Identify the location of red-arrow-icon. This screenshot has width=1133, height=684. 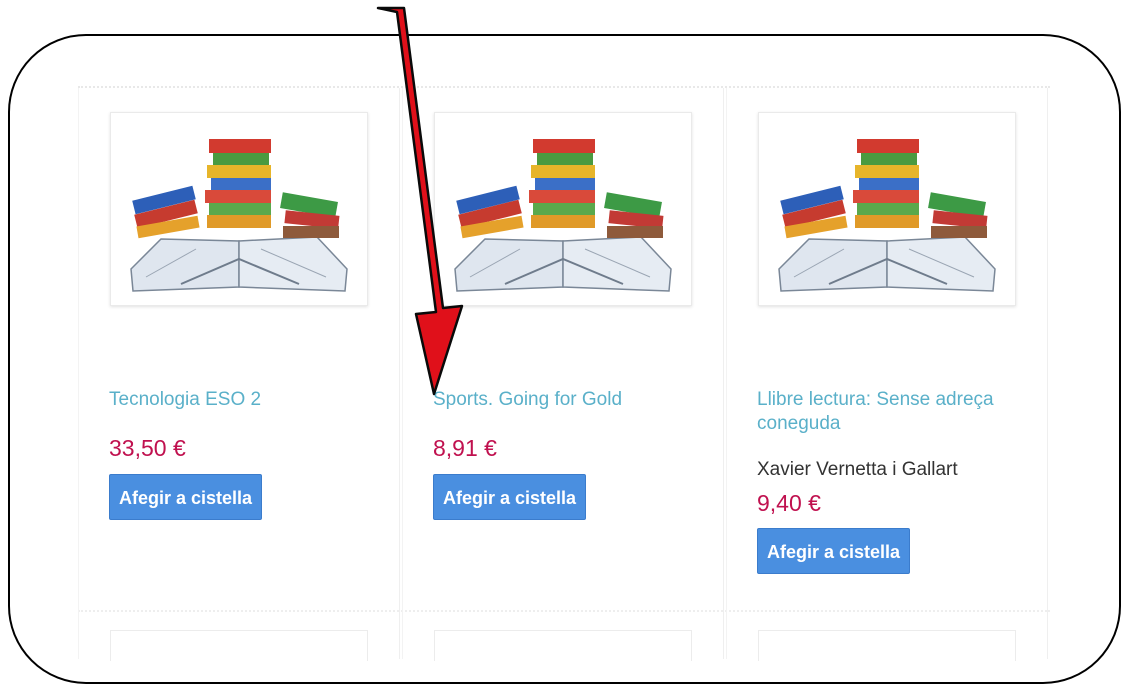
(420, 201).